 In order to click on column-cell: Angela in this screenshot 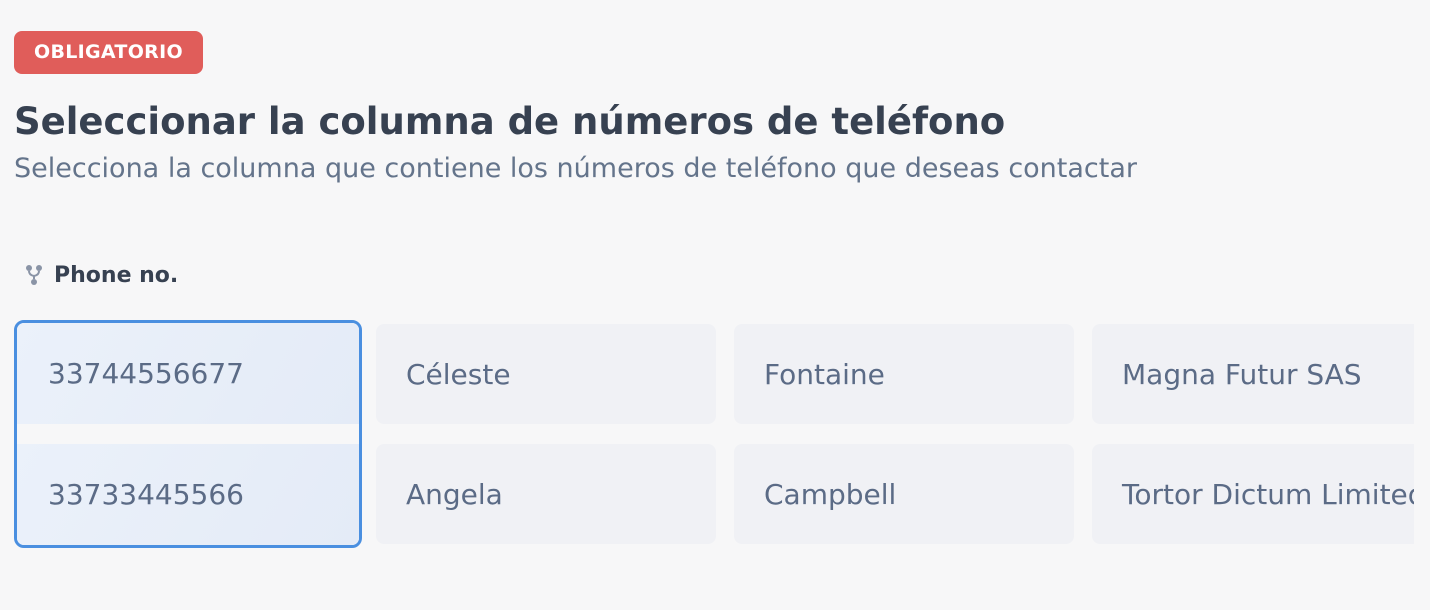, I will do `click(546, 494)`.